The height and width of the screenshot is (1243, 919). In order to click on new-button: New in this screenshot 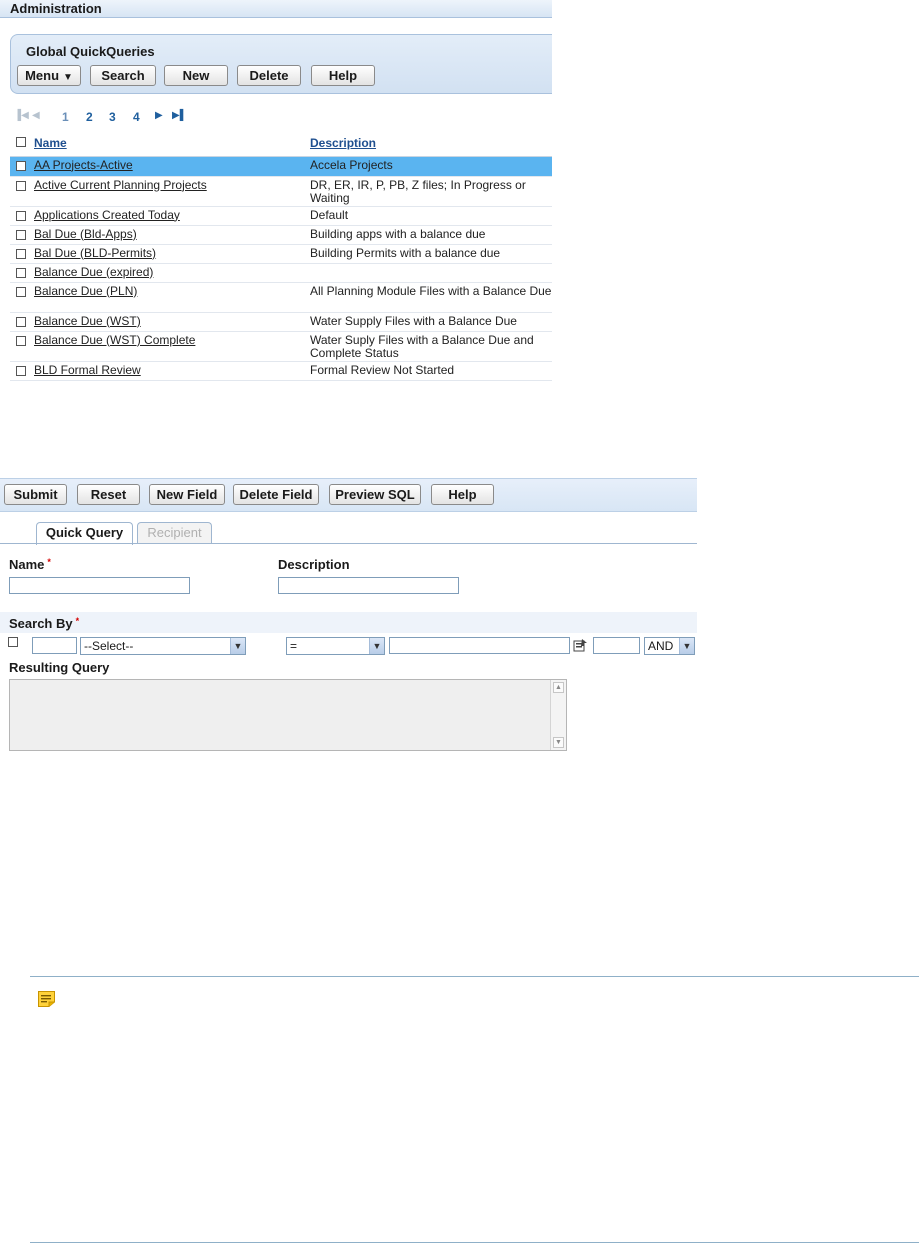, I will do `click(196, 75)`.